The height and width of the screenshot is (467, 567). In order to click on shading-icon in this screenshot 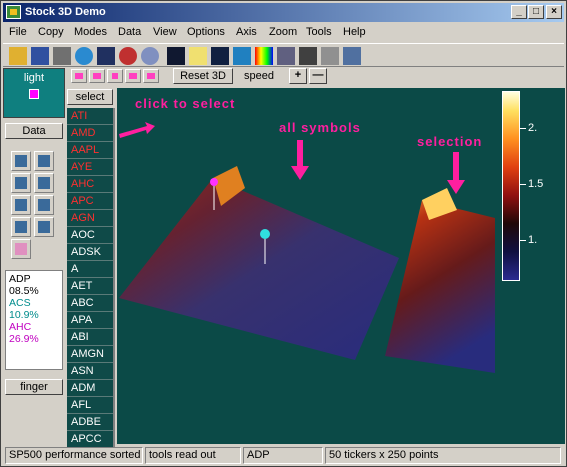, I will do `click(286, 56)`.